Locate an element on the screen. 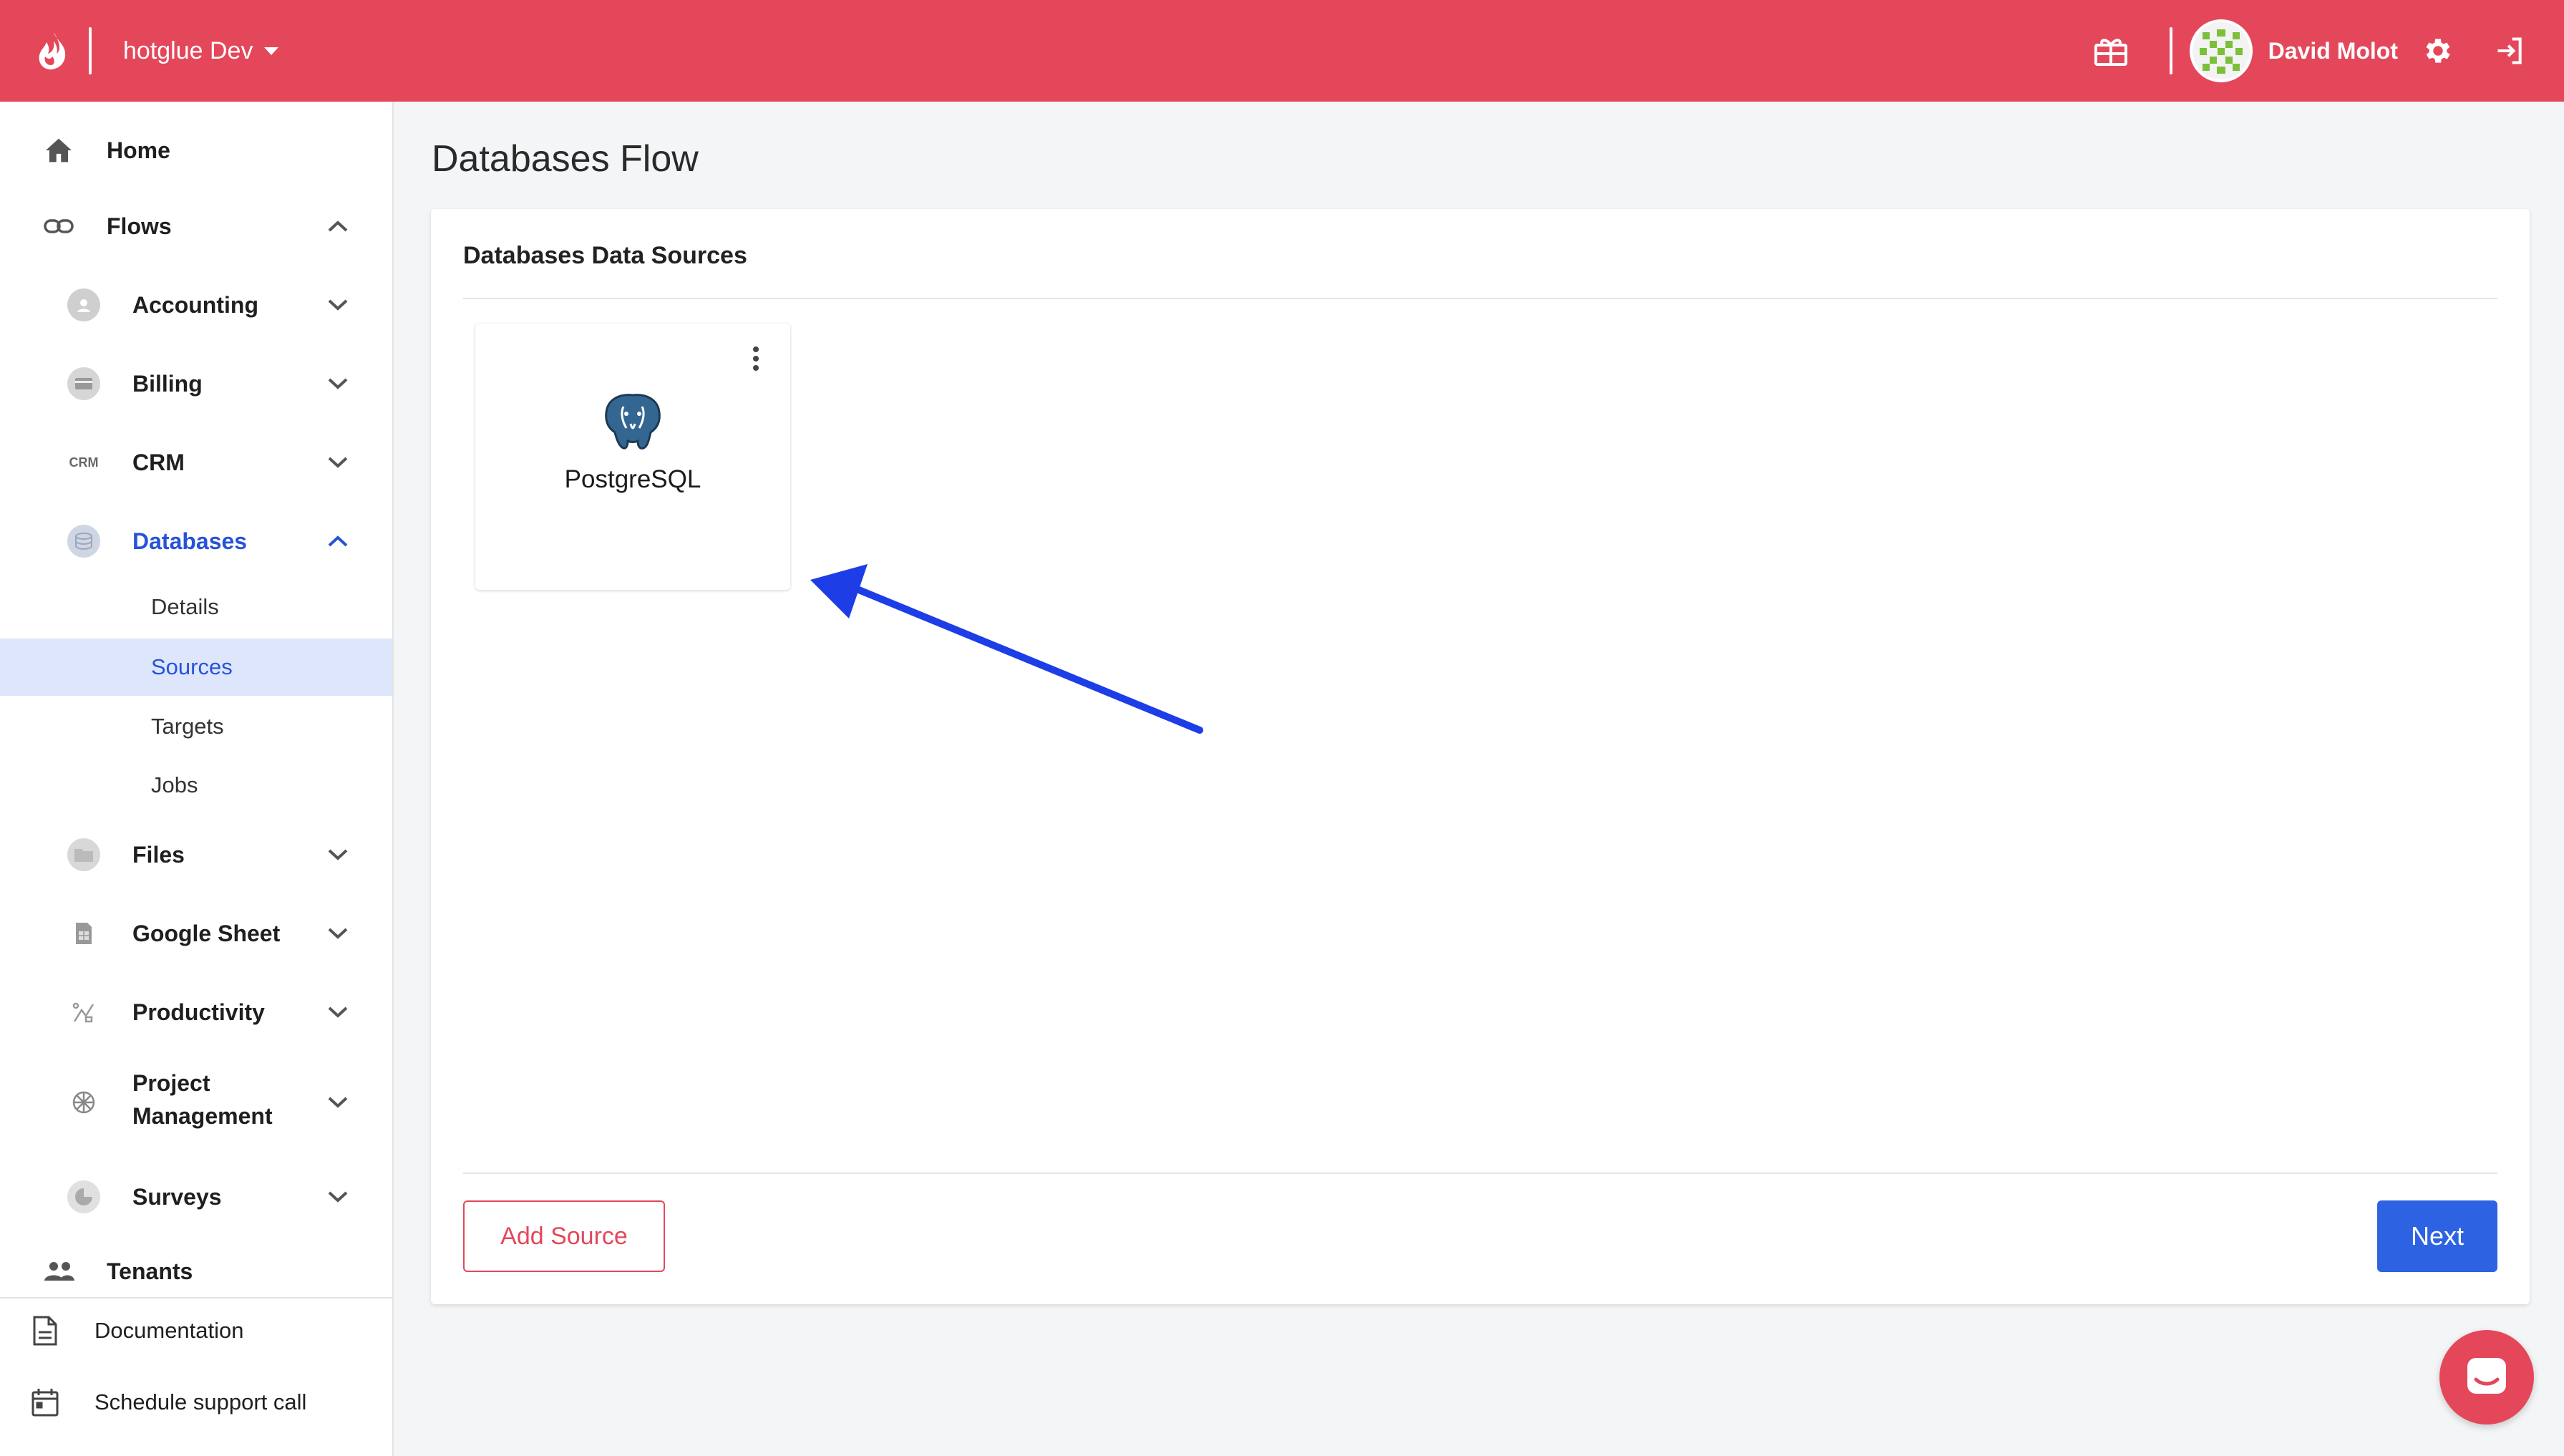  sidebar-item-label: Schedule support call is located at coordinates (200, 1401).